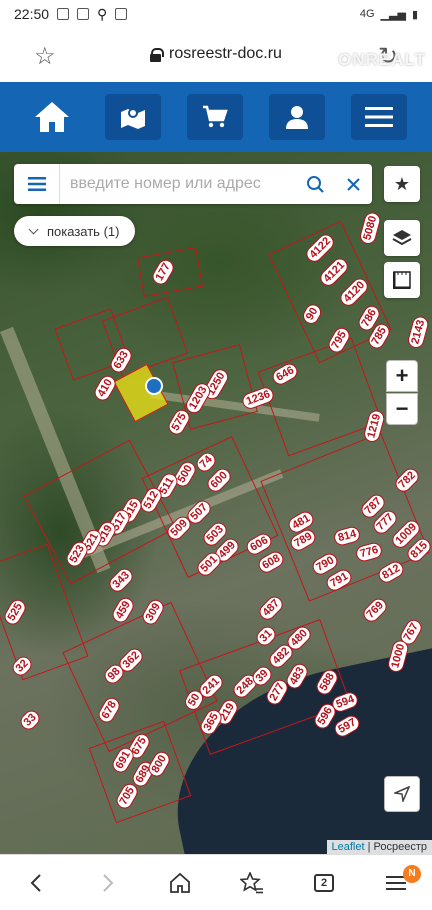 The width and height of the screenshot is (432, 910). I want to click on chevron-right-icon, so click(108, 882).